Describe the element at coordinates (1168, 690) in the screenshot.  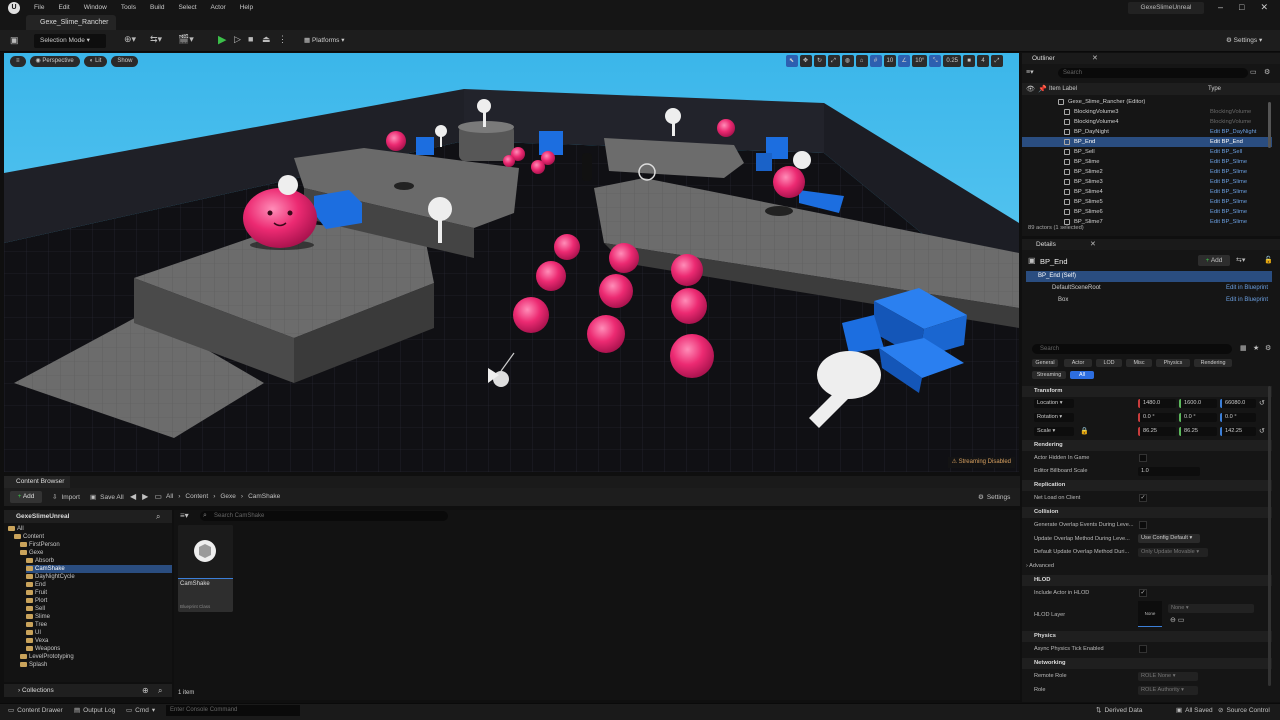
I see `role-dropdown: ROLE Authority ▾` at that location.